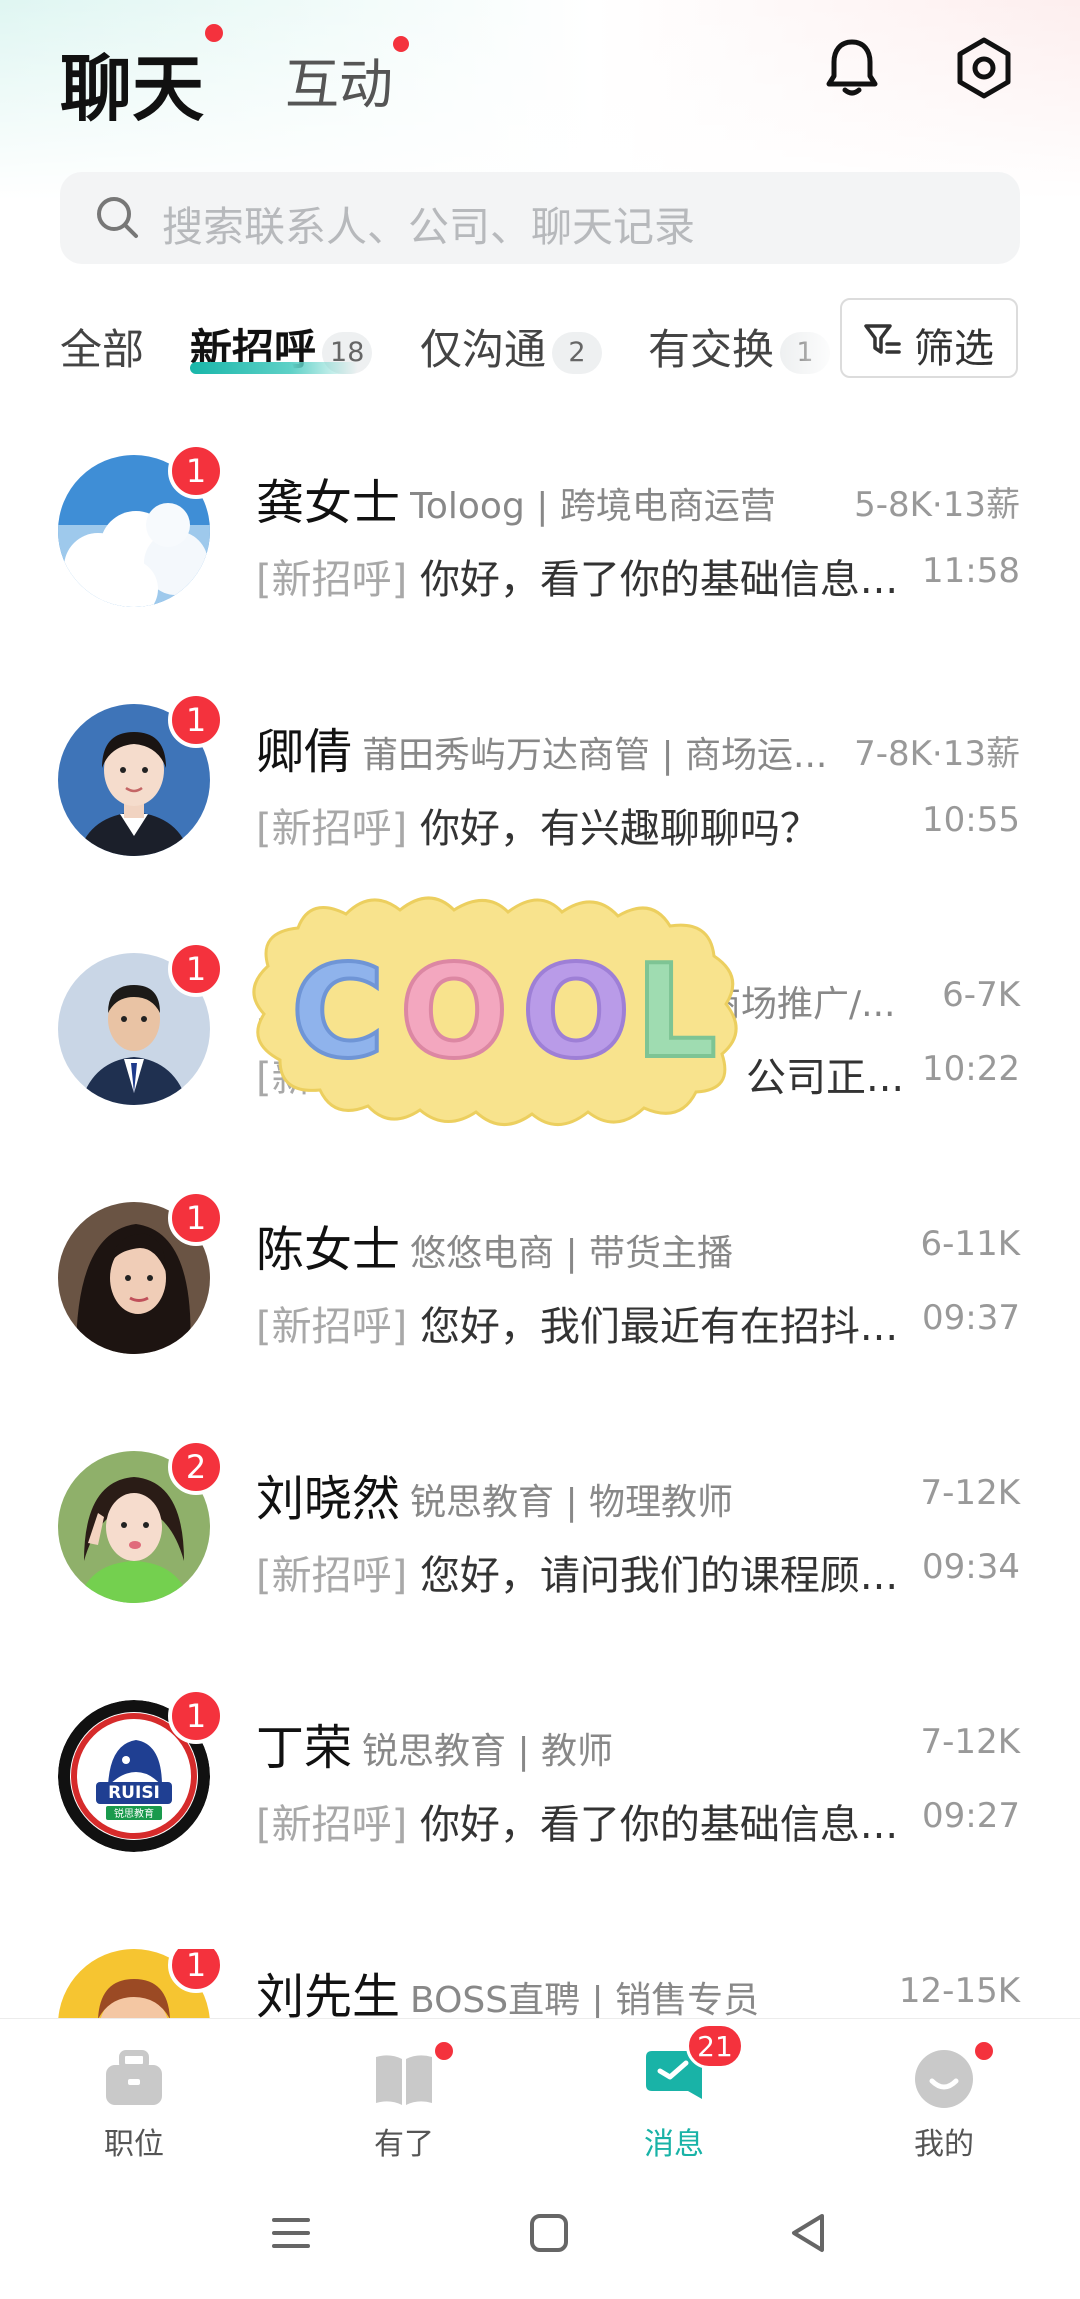 Image resolution: width=1080 pixels, height=2299 pixels. What do you see at coordinates (304, 1748) in the screenshot?
I see `contact-name: 丁荣` at bounding box center [304, 1748].